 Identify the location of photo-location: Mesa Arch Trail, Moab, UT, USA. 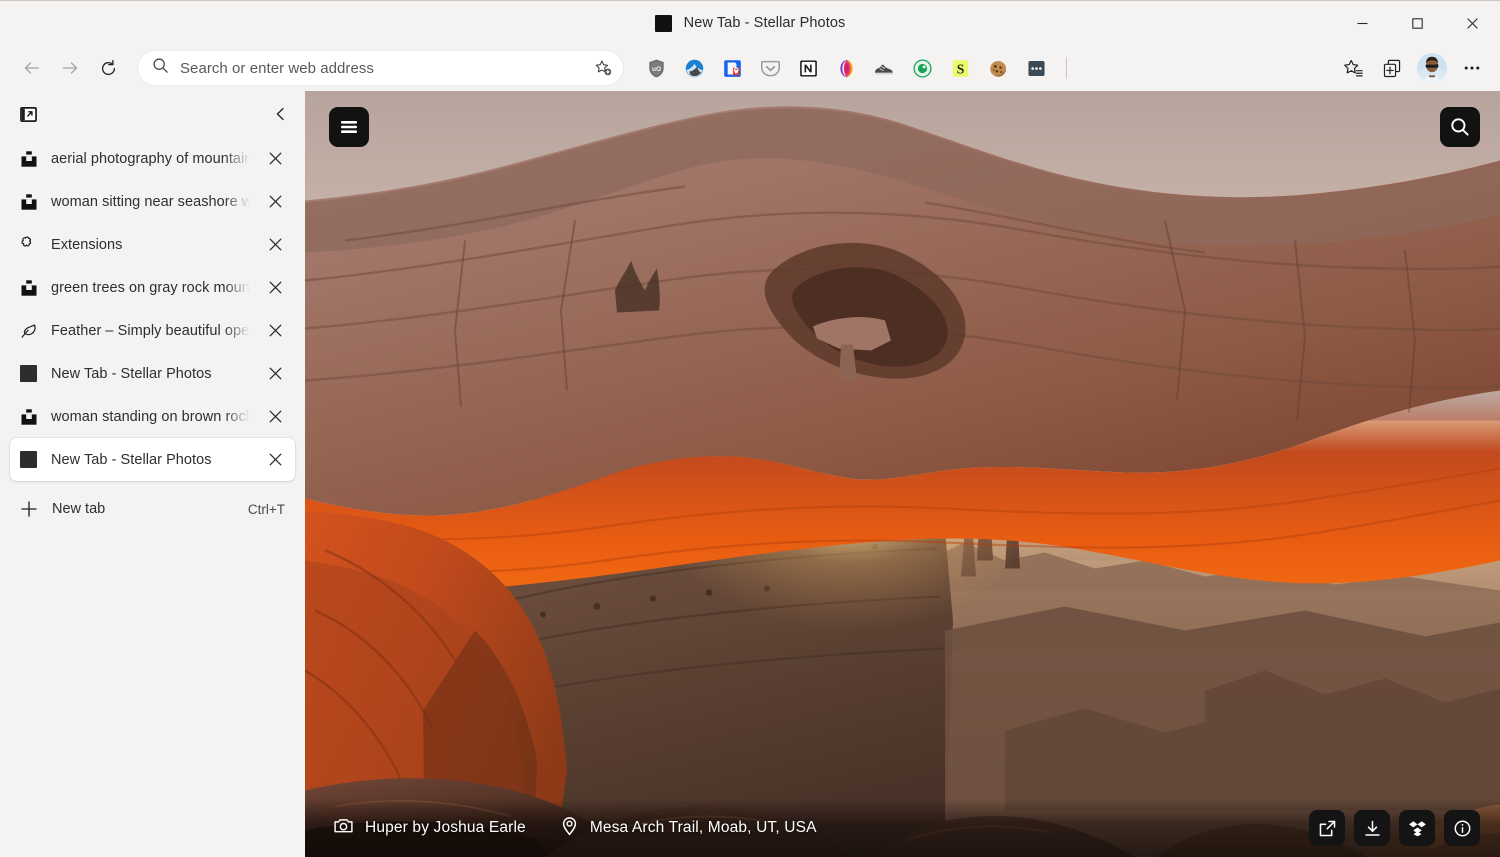
(688, 828).